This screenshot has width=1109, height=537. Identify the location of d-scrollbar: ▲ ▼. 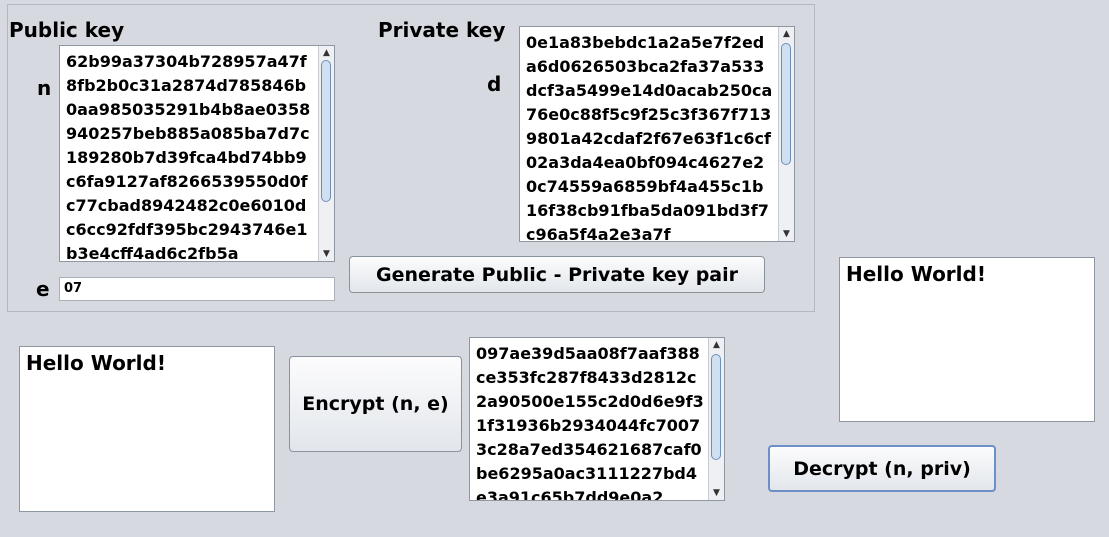
(786, 134).